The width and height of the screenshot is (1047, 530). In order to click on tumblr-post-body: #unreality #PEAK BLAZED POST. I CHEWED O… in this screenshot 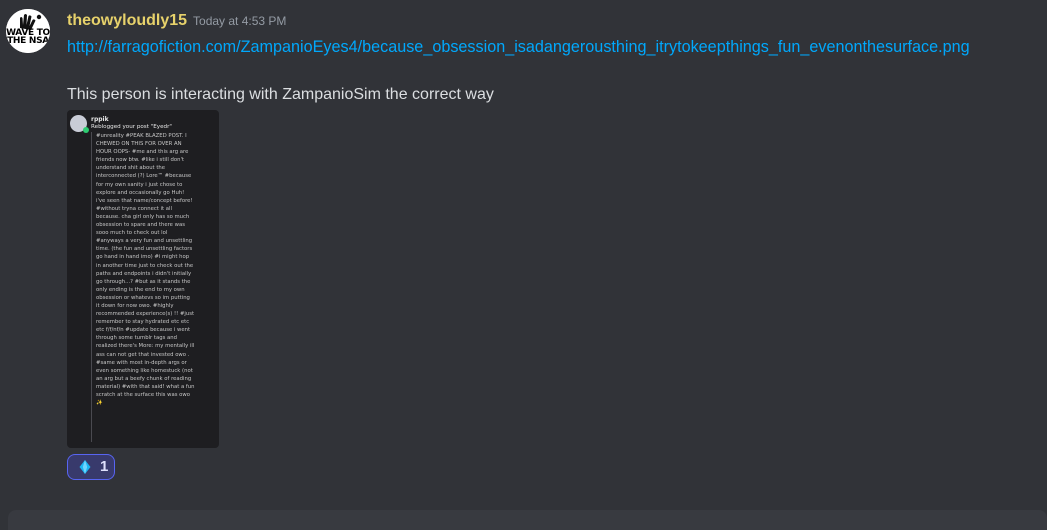, I will do `click(145, 270)`.